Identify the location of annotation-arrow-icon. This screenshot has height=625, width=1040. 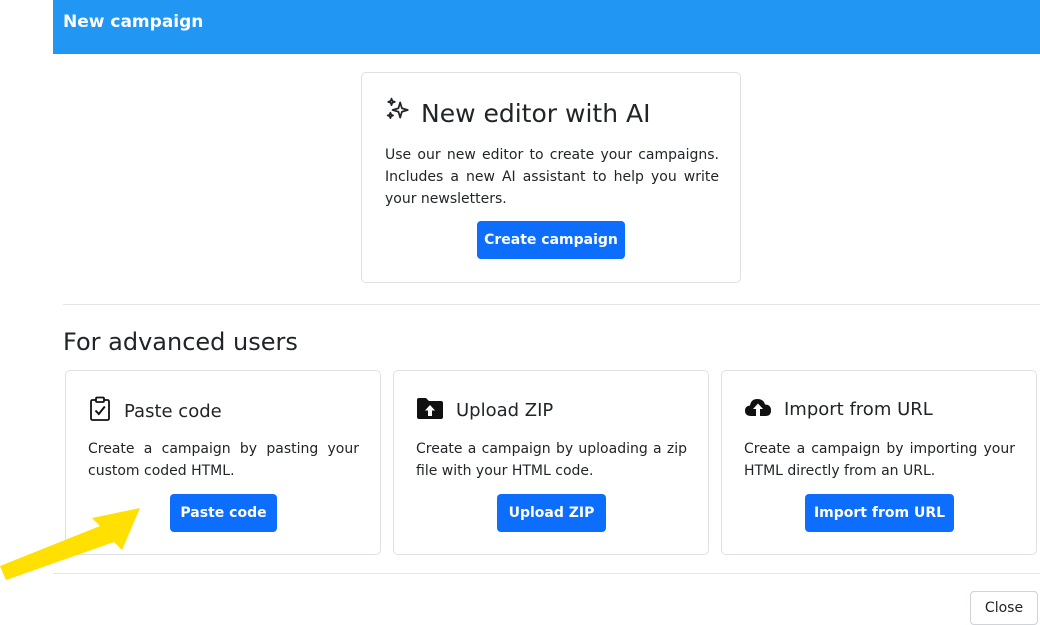
(70, 544).